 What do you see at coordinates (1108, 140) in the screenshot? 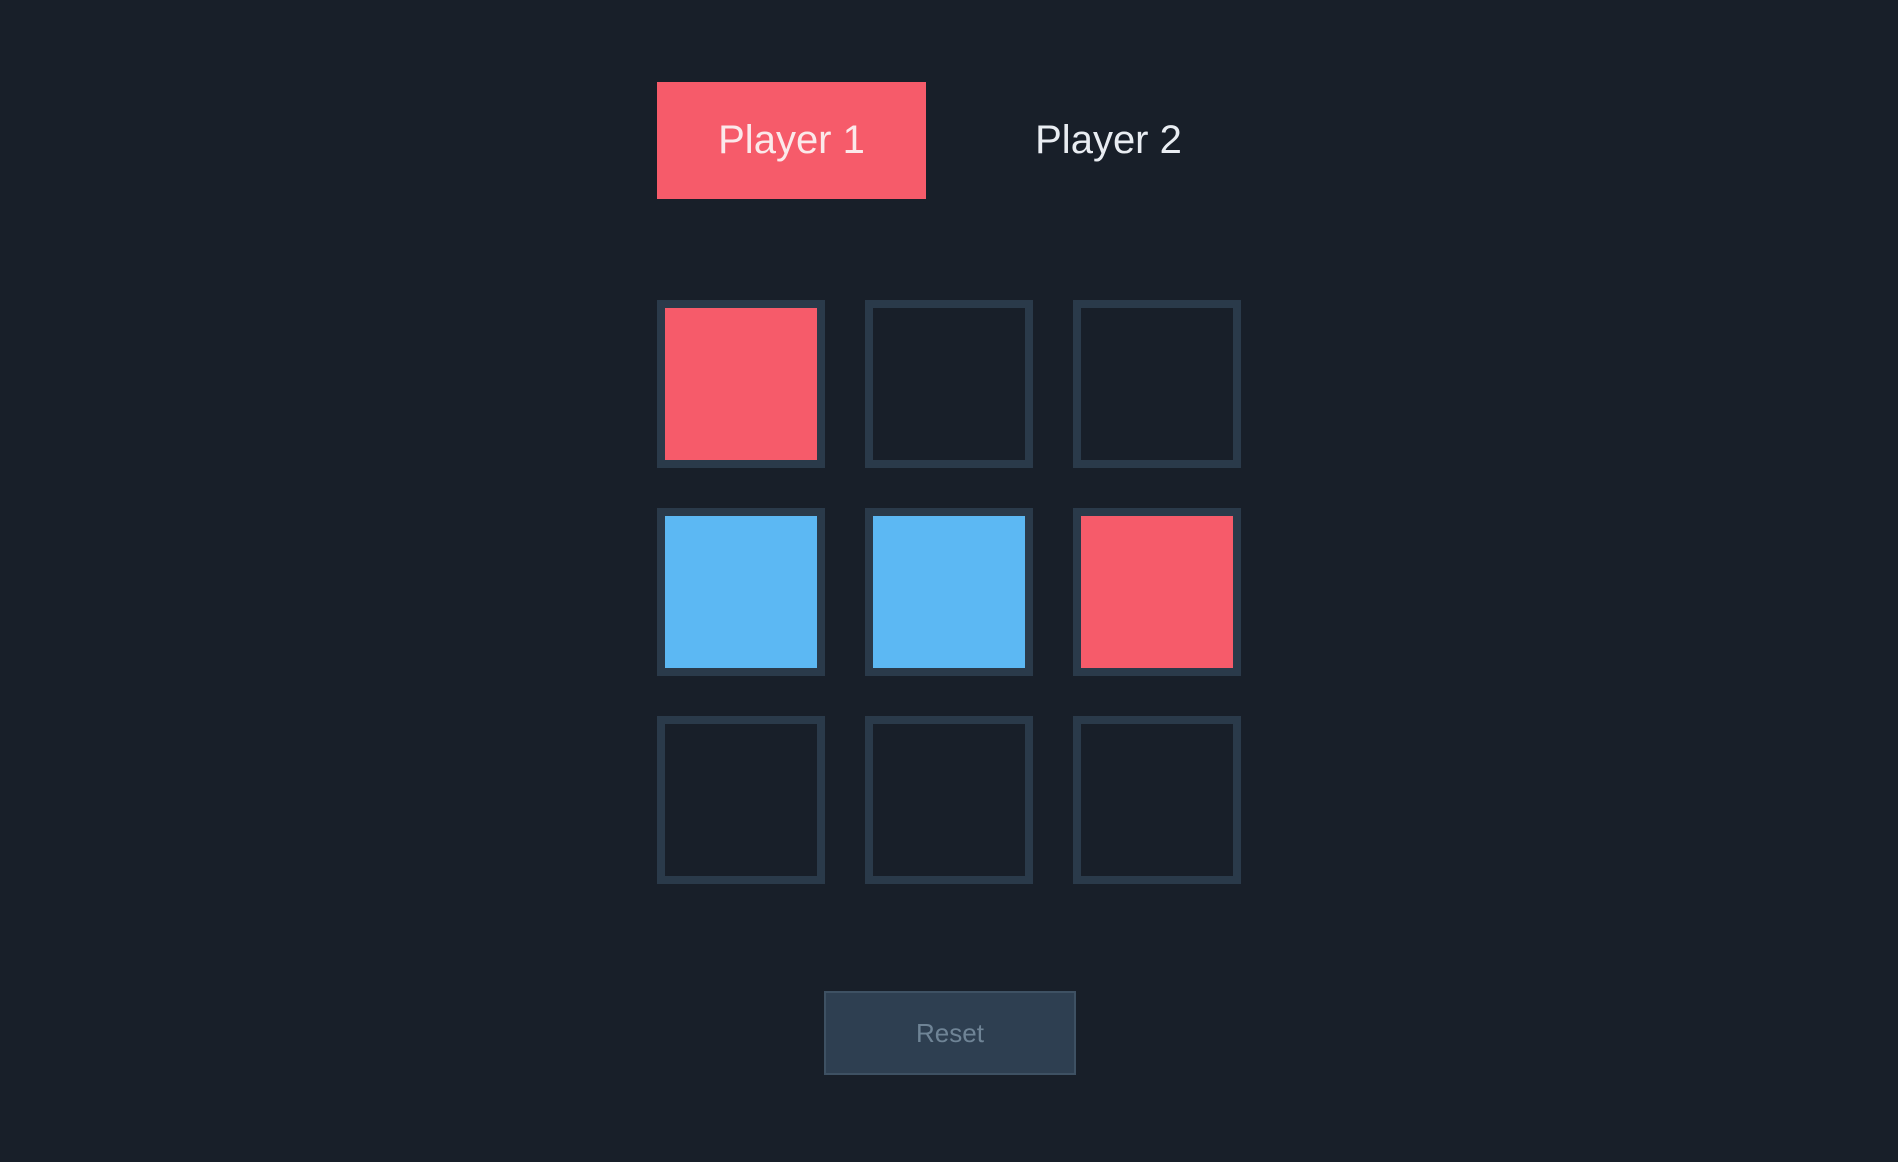
I see `player-2-tab: Player 2` at bounding box center [1108, 140].